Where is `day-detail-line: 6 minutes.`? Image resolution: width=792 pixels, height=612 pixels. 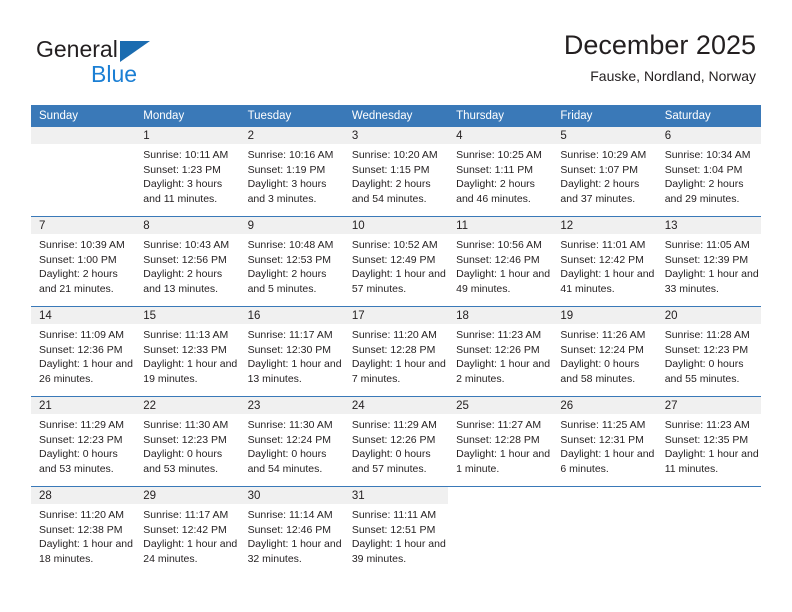 day-detail-line: 6 minutes. is located at coordinates (584, 468).